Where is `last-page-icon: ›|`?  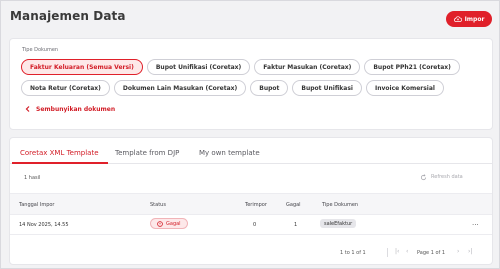 last-page-icon: ›| is located at coordinates (470, 251).